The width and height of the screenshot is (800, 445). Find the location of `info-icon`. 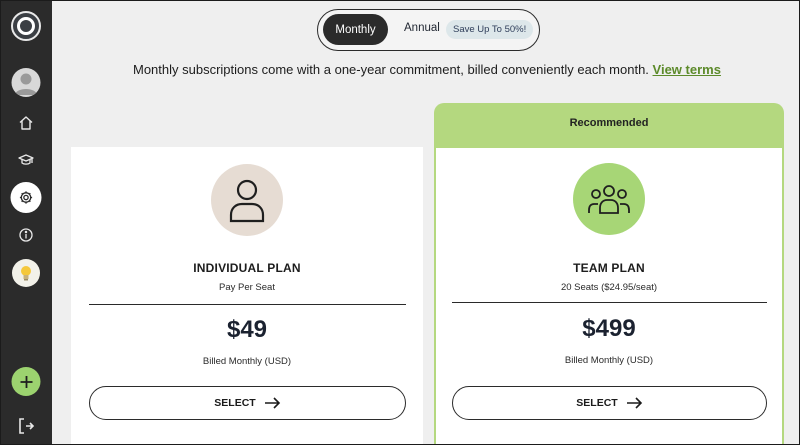

info-icon is located at coordinates (26, 235).